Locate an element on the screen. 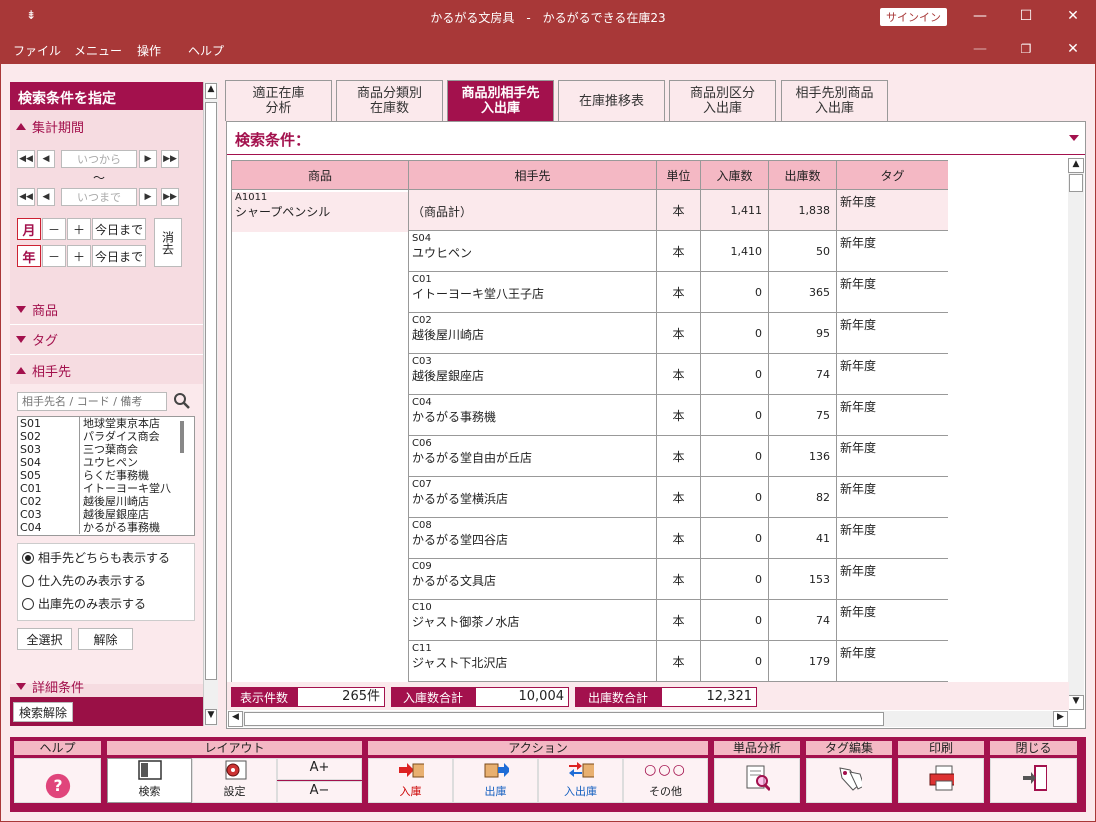  to-prev-button: ◀ is located at coordinates (46, 197).